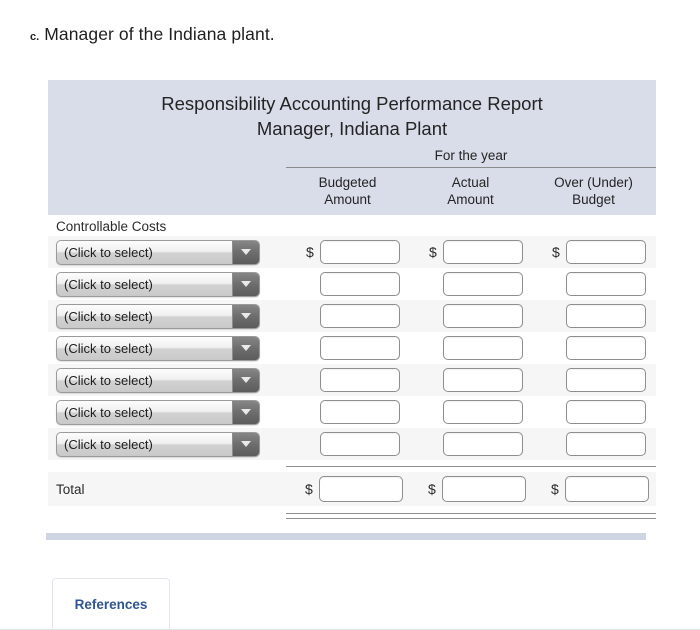  I want to click on total-budgeted-input, so click(361, 489).